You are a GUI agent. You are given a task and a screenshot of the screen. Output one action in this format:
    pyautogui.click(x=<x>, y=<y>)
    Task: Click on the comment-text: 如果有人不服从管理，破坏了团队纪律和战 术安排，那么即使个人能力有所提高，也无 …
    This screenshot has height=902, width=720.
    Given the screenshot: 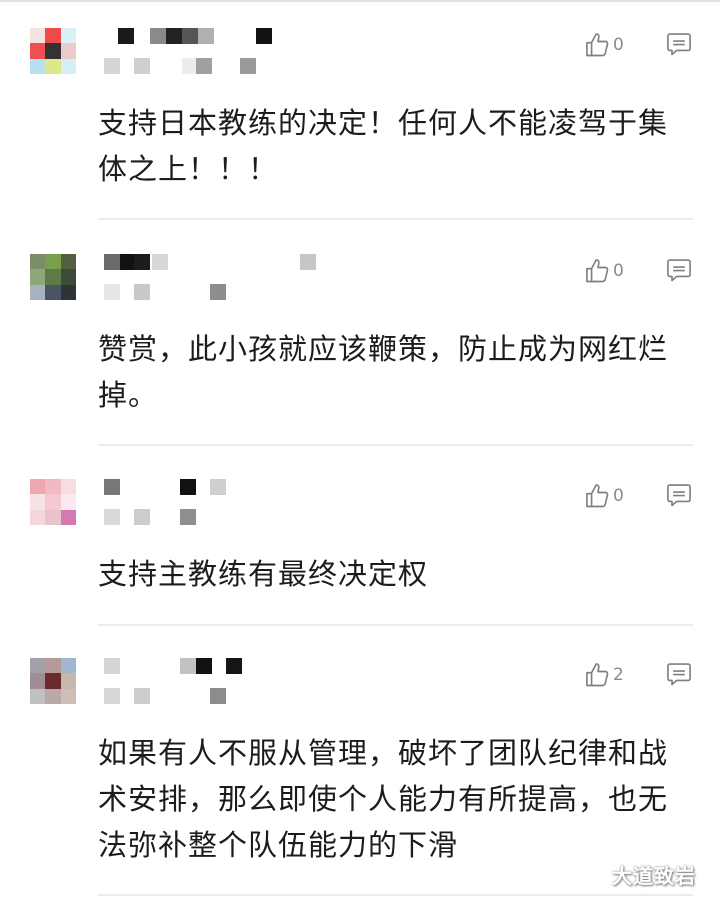 What is the action you would take?
    pyautogui.click(x=383, y=799)
    